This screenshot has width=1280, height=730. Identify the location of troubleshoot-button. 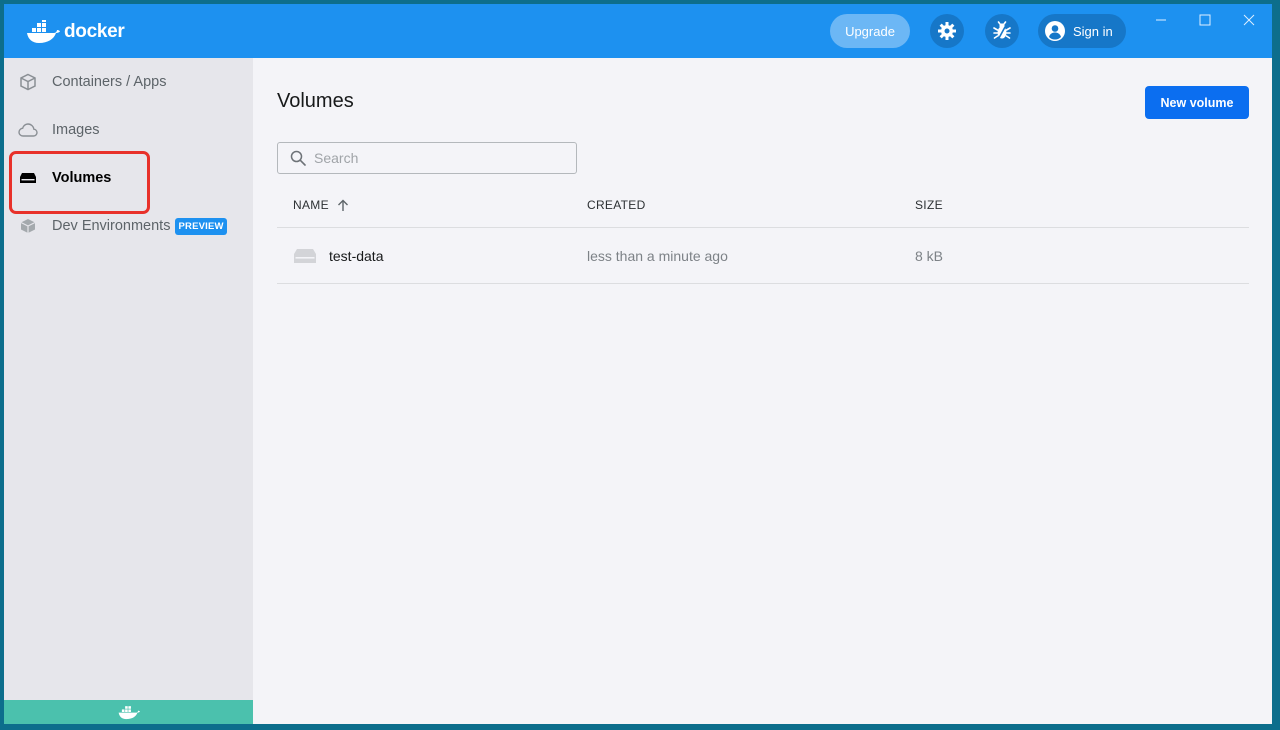
(1002, 31).